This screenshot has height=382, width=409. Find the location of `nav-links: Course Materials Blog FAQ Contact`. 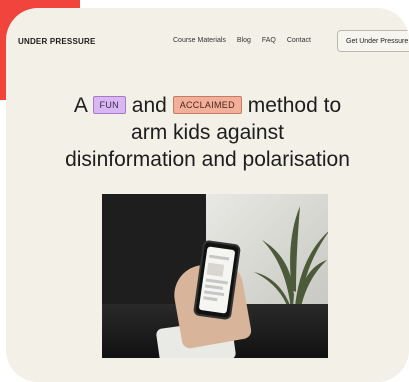

nav-links: Course Materials Blog FAQ Contact is located at coordinates (246, 40).